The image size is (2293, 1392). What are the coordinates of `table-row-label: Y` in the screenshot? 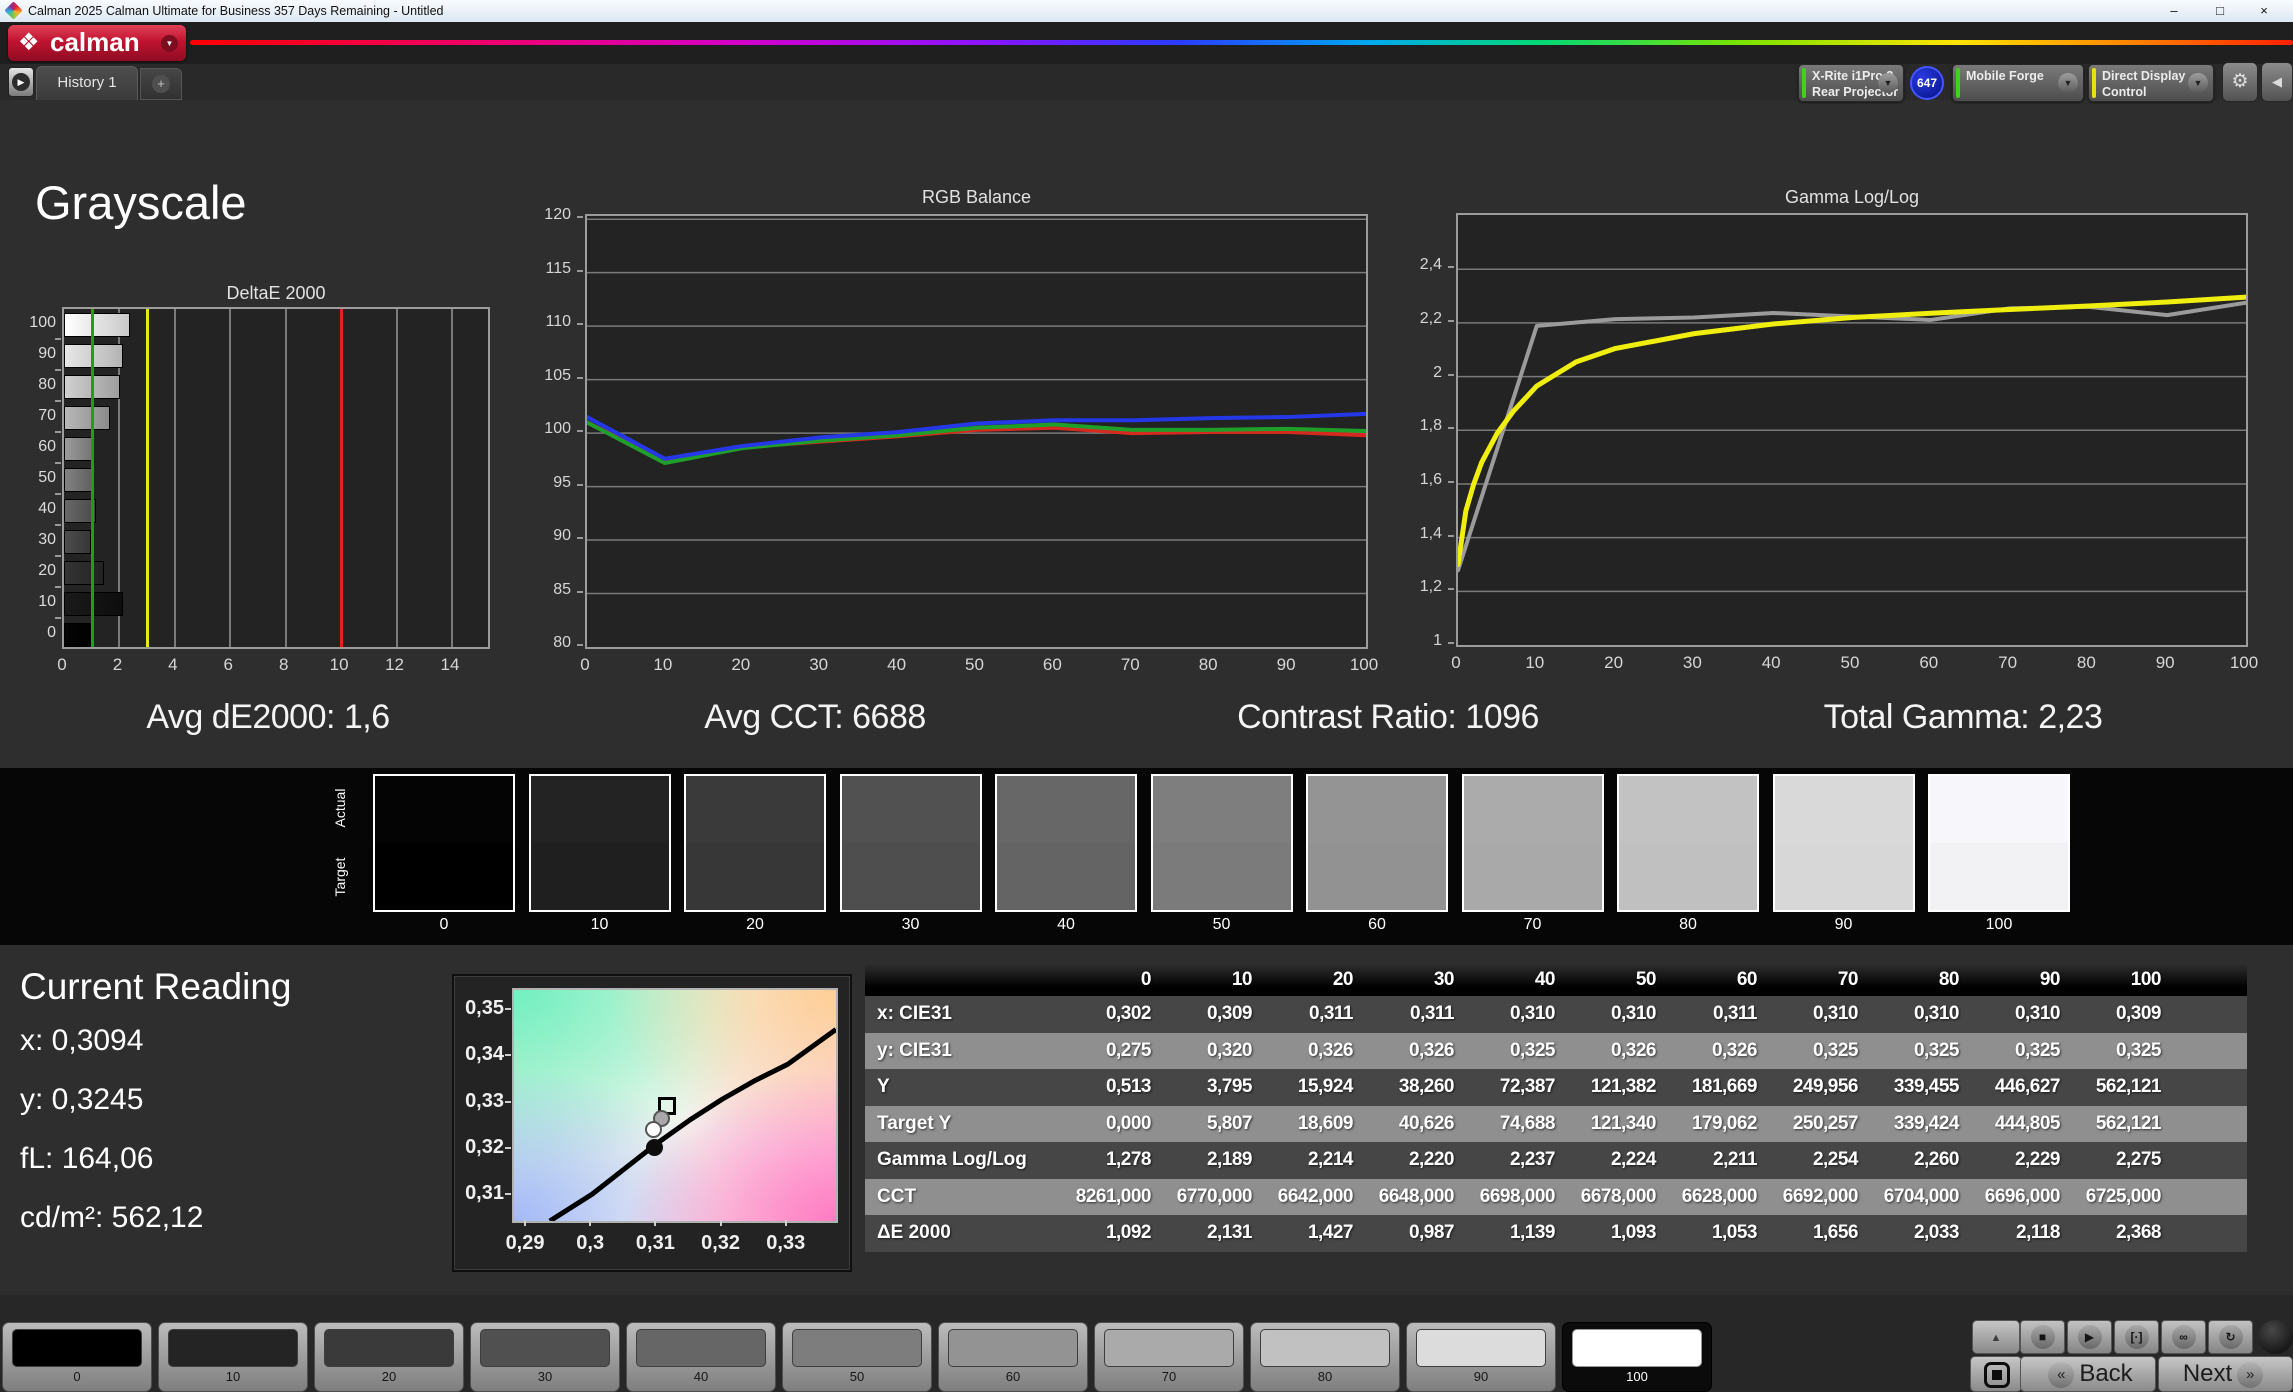 It's located at (883, 1086).